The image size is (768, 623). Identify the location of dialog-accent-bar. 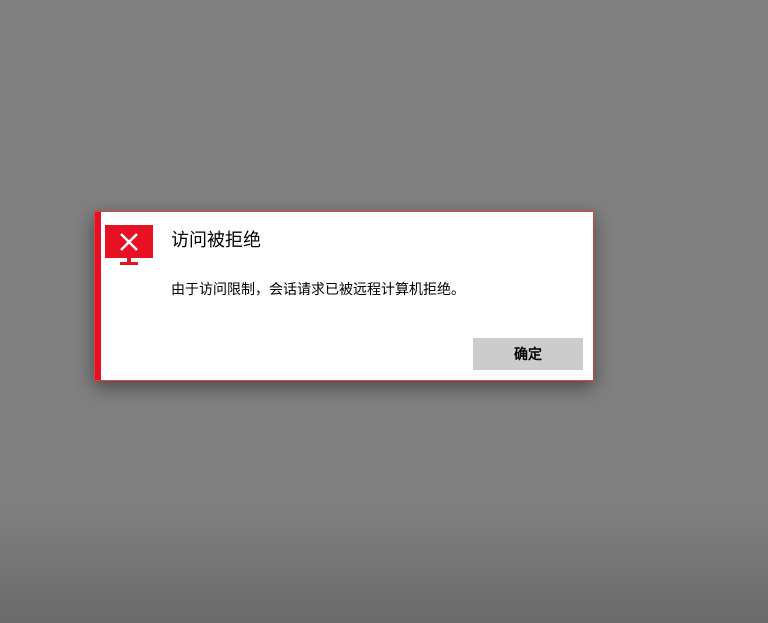
(98, 296).